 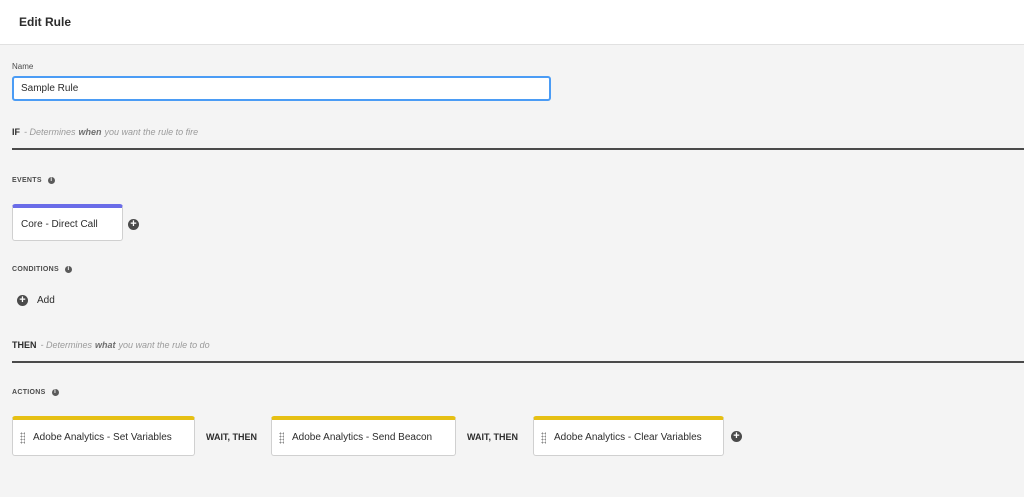 I want to click on actions-label: ACTIONS i, so click(x=35, y=392).